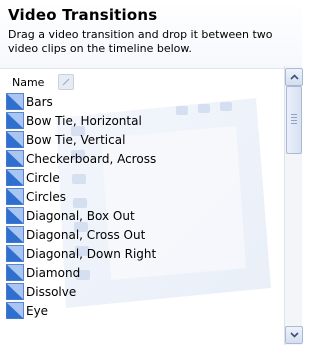 Image resolution: width=320 pixels, height=345 pixels. I want to click on sort-icon, so click(66, 82).